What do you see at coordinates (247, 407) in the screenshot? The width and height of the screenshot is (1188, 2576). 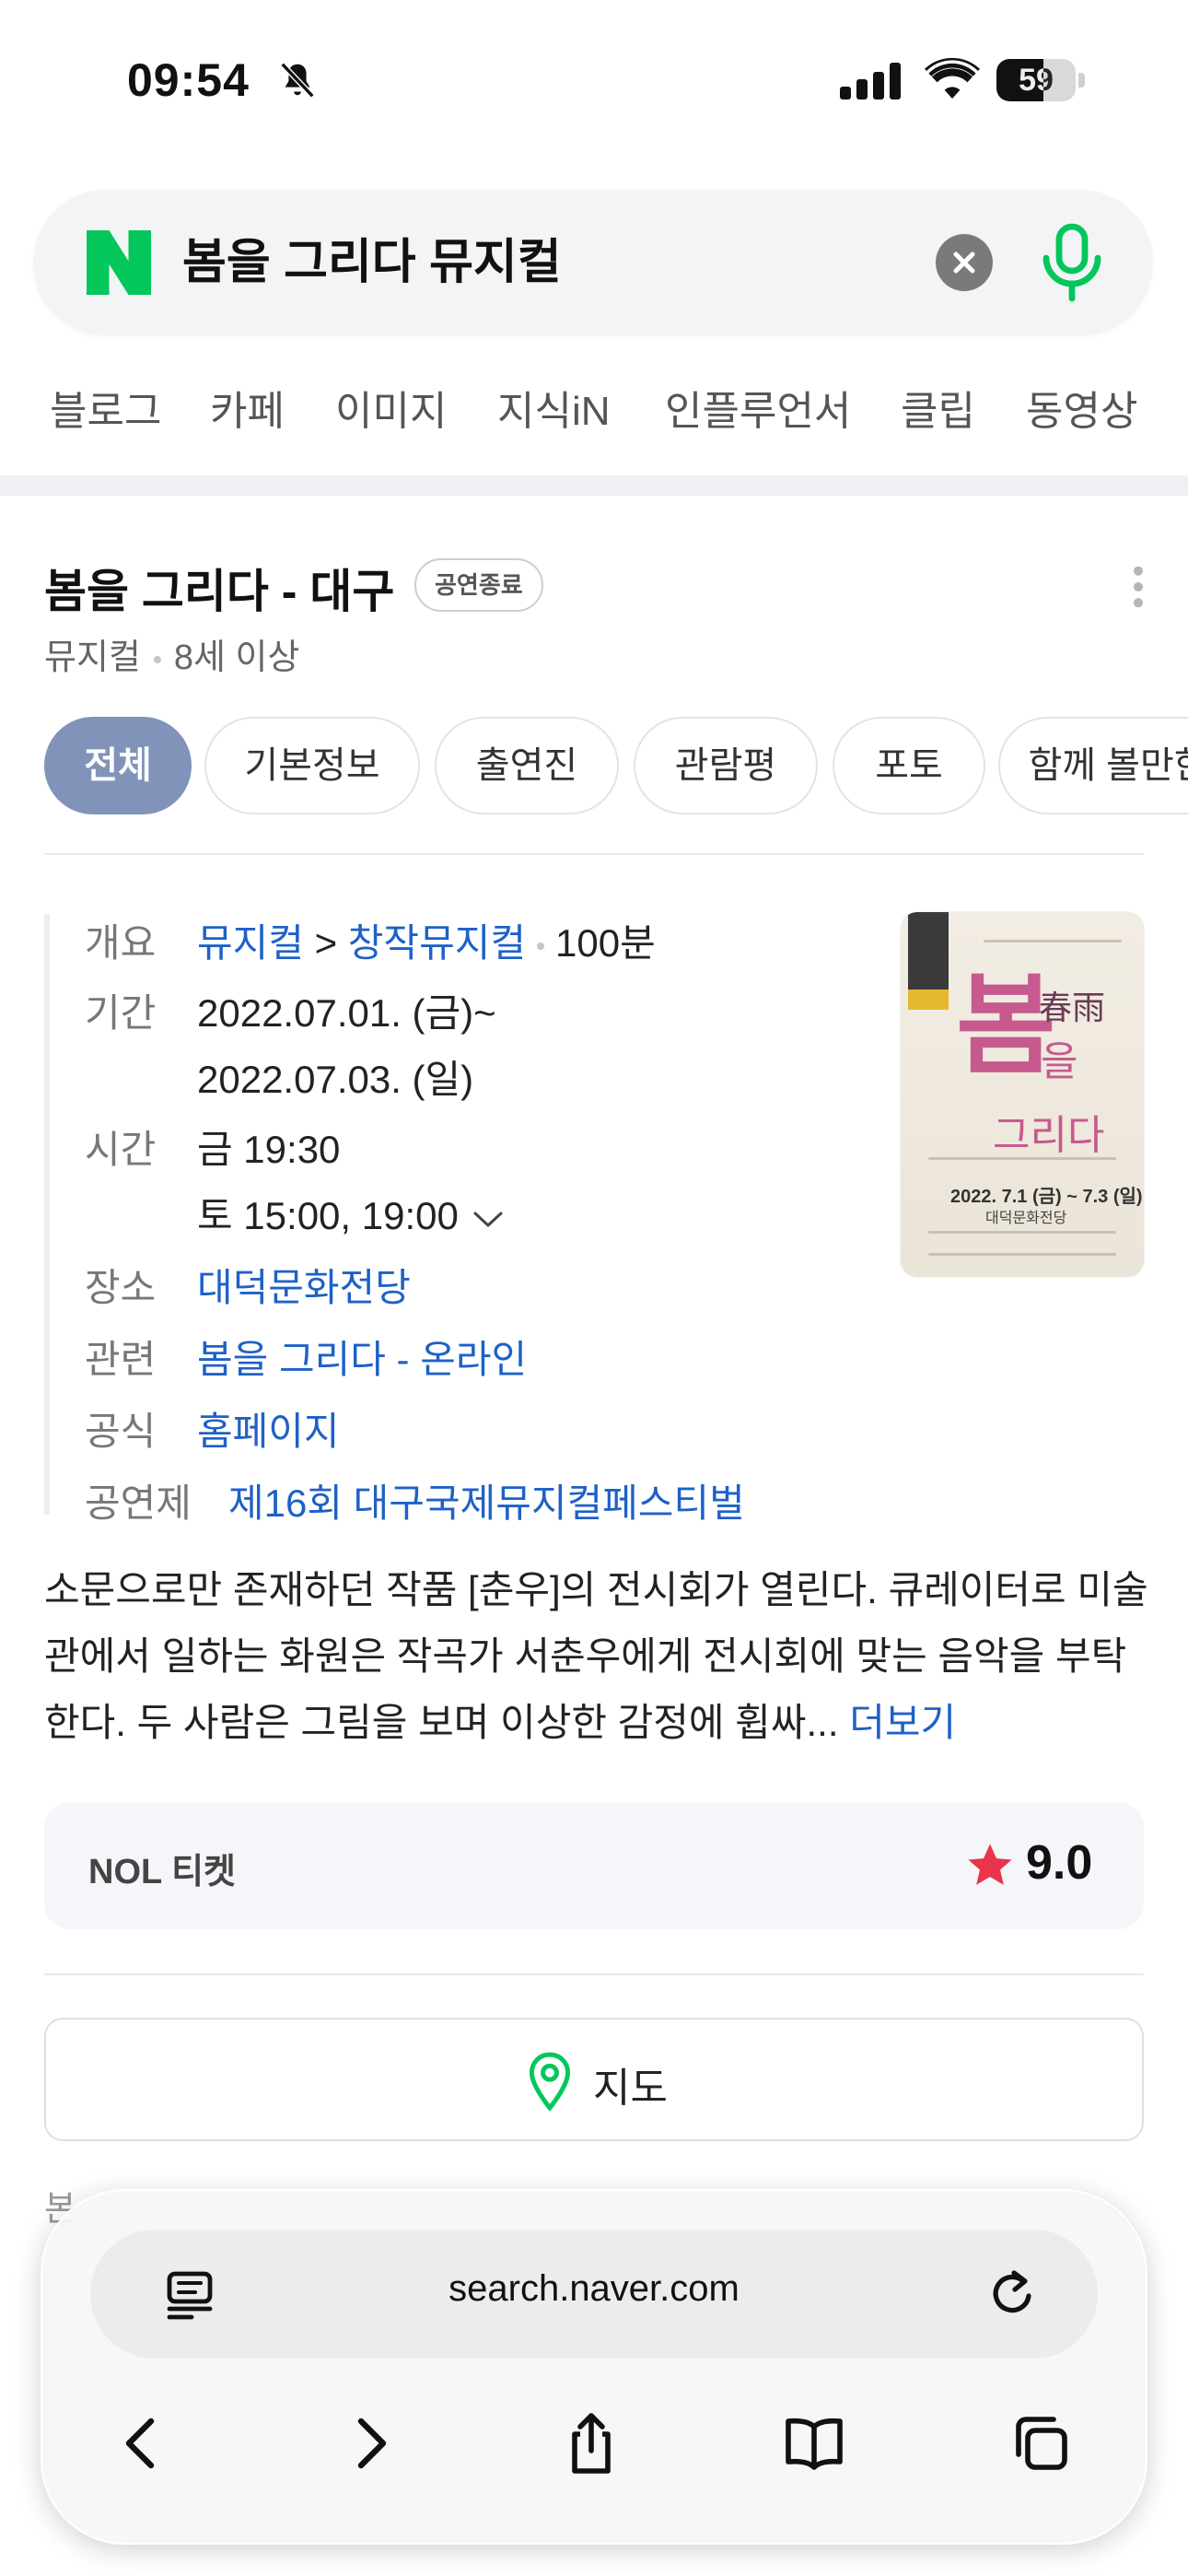 I see `tab-cafe: 카페` at bounding box center [247, 407].